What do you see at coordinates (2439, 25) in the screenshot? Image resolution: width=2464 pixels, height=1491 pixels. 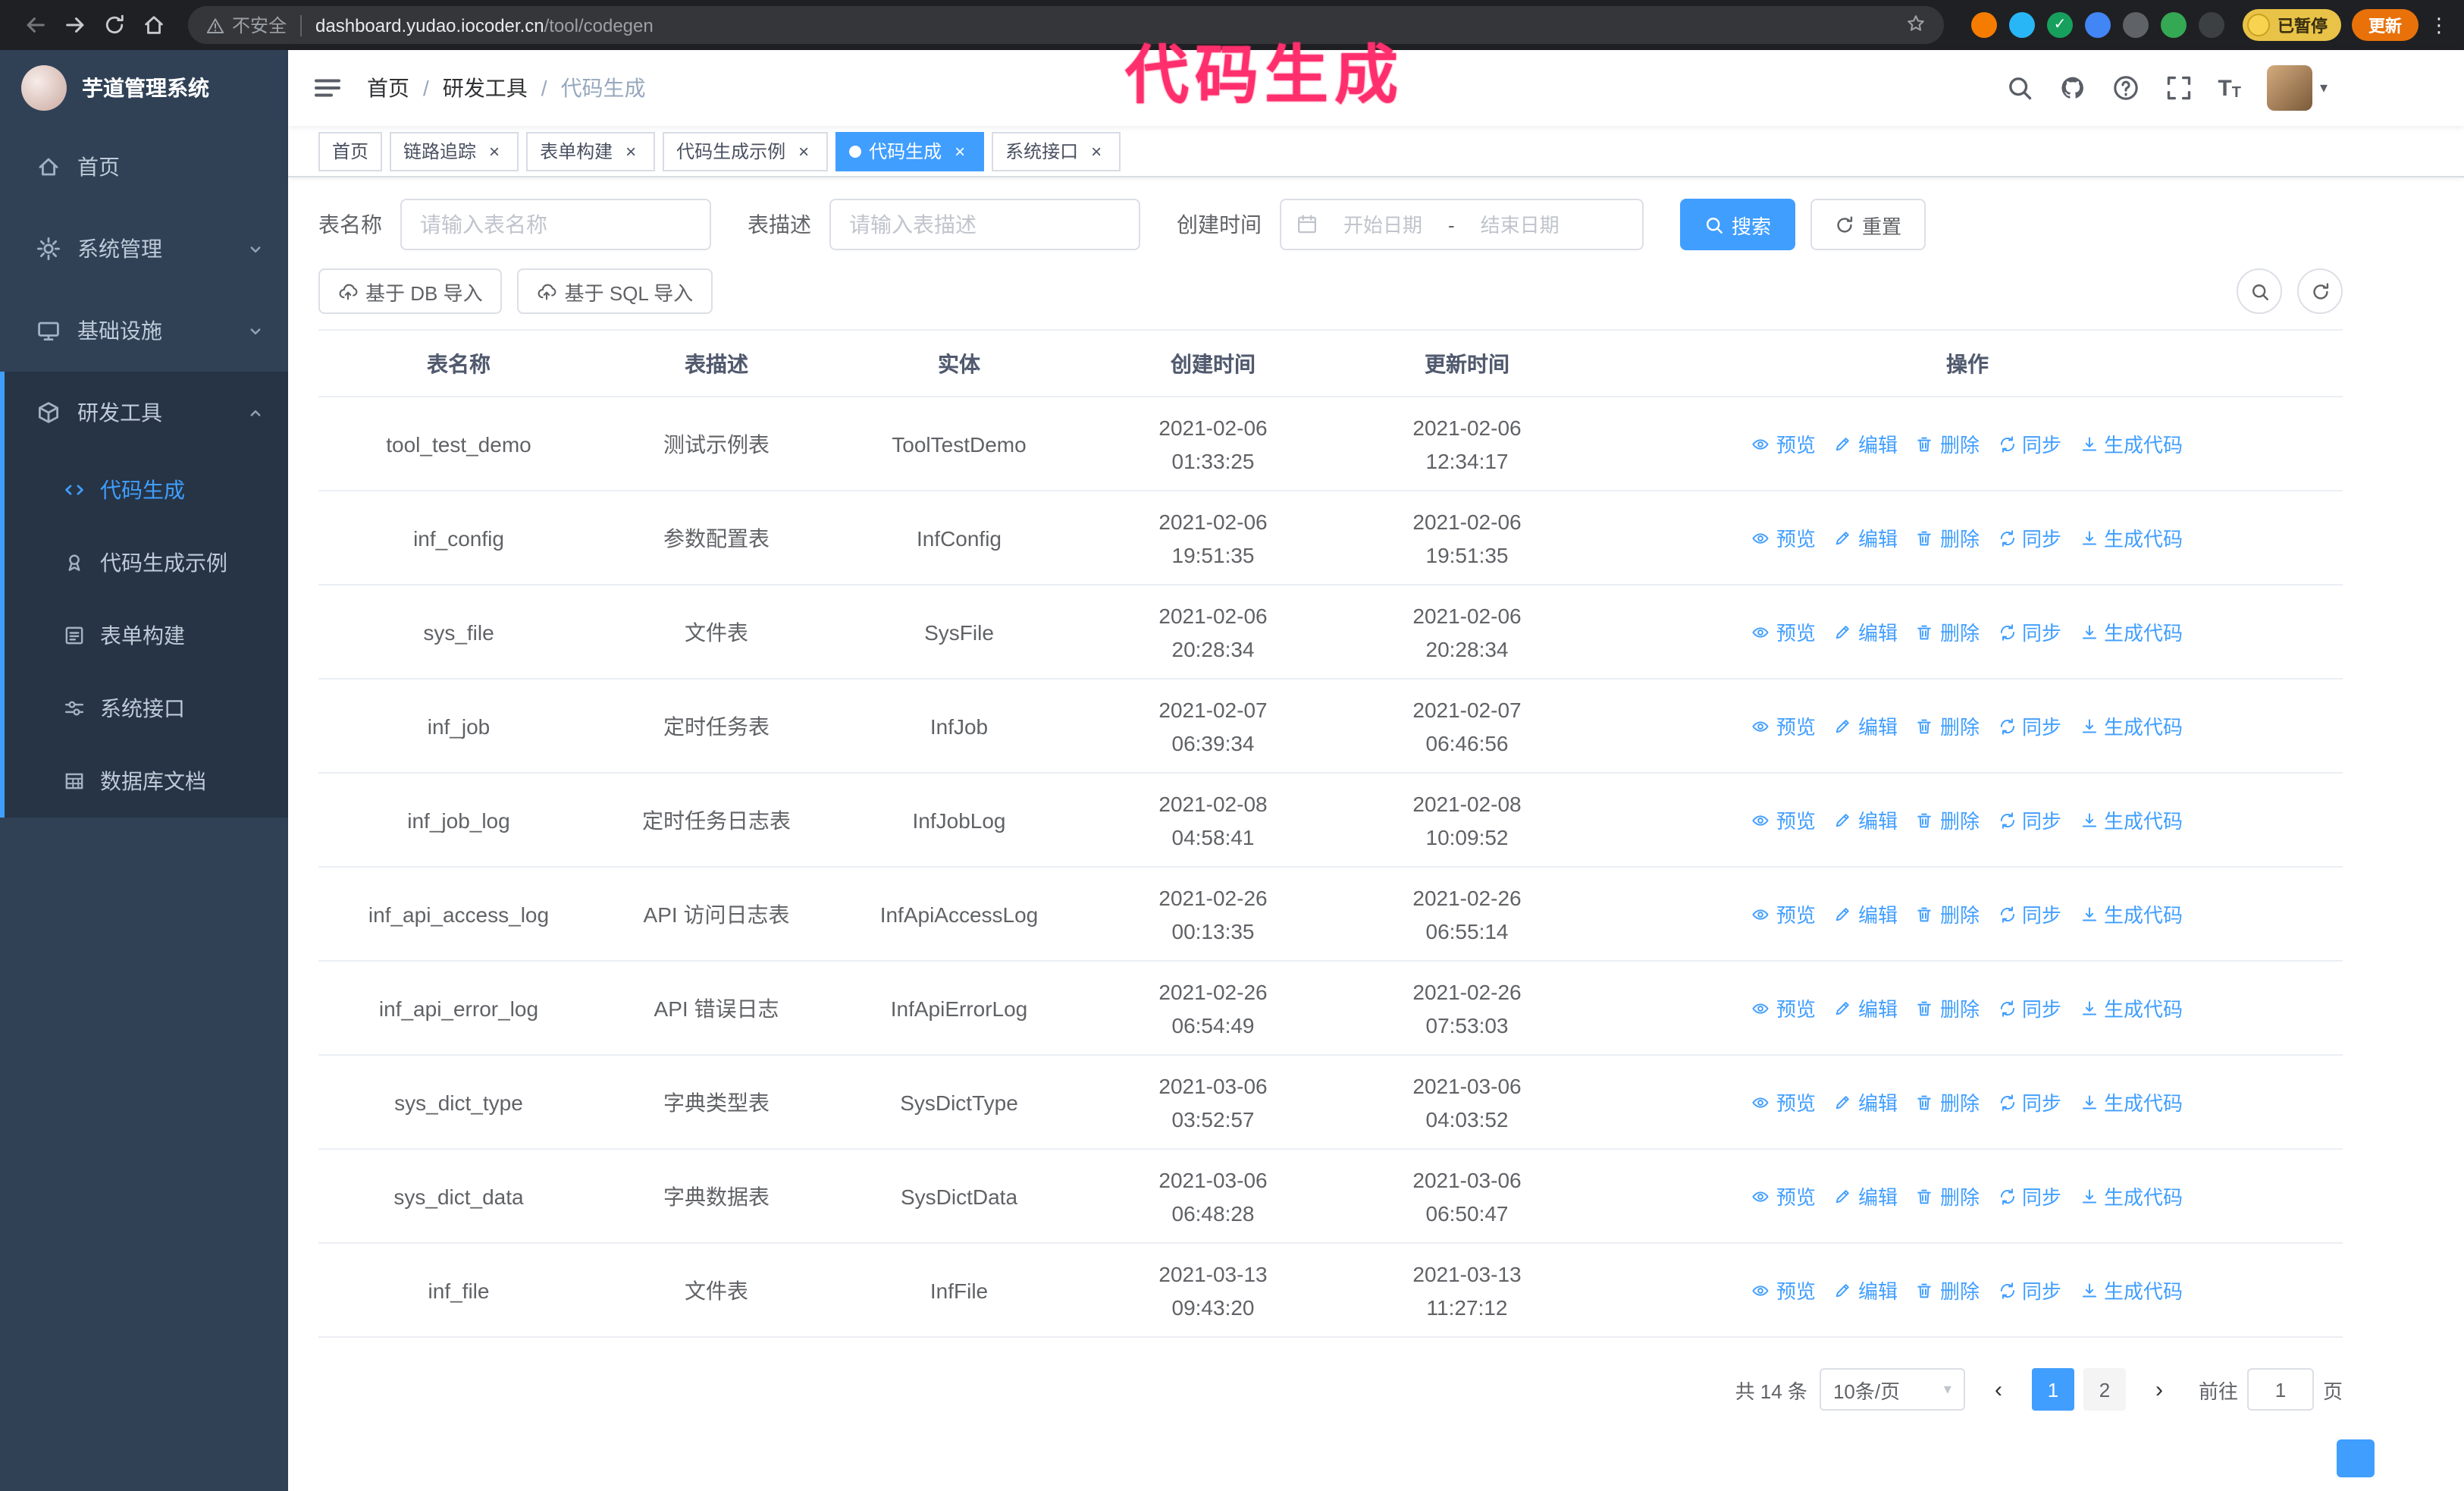 I see `browser-menu-icon: ⋮` at bounding box center [2439, 25].